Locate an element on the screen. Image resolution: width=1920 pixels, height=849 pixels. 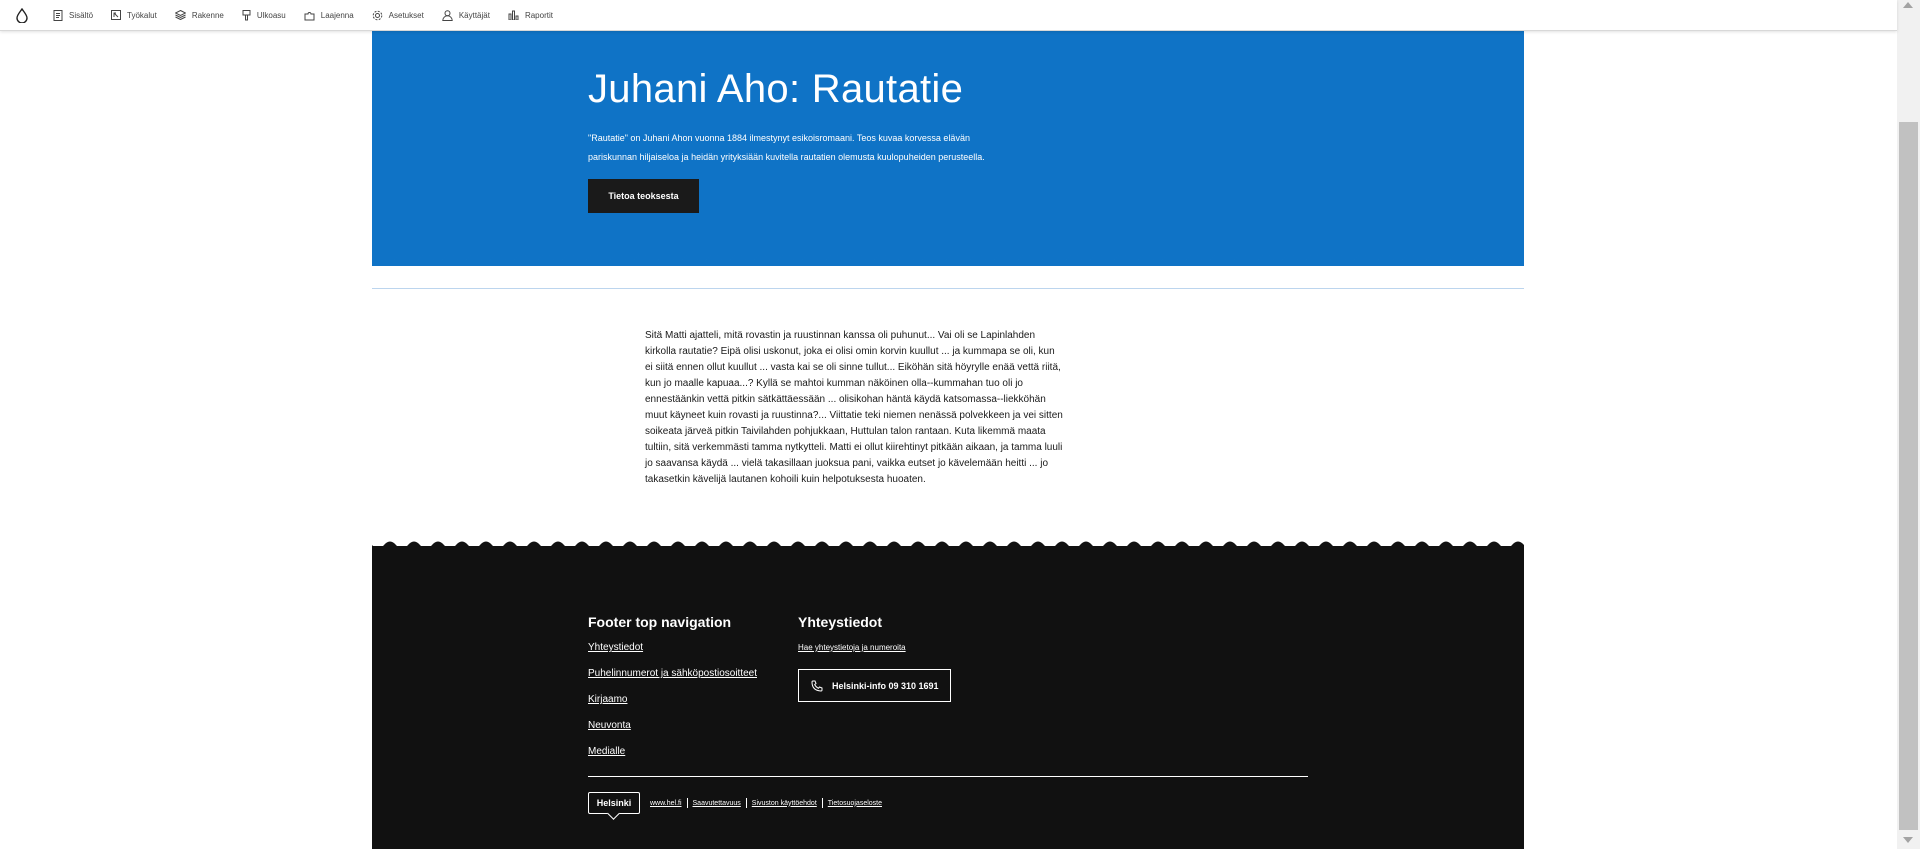
hero-wave-decoration is located at coordinates (948, 260).